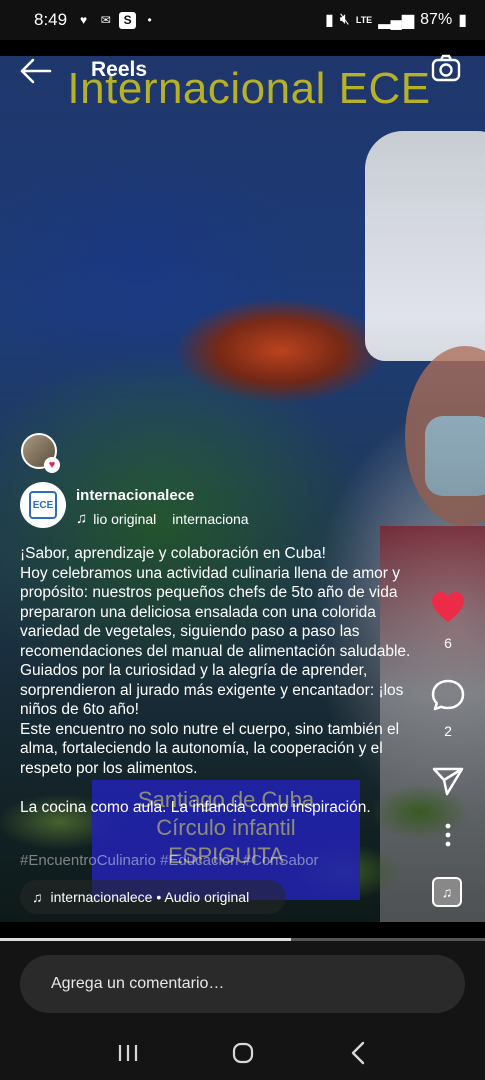  What do you see at coordinates (51, 19) in the screenshot?
I see `status-time: 8:49` at bounding box center [51, 19].